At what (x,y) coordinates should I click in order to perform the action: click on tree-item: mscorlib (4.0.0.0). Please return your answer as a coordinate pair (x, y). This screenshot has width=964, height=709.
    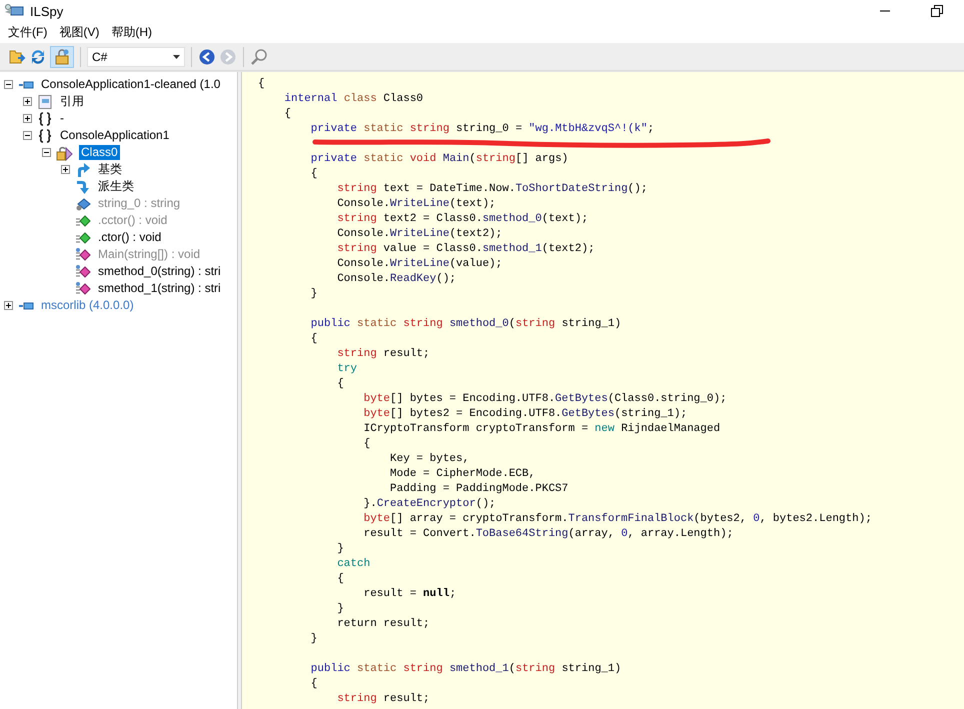
    Looking at the image, I should click on (87, 305).